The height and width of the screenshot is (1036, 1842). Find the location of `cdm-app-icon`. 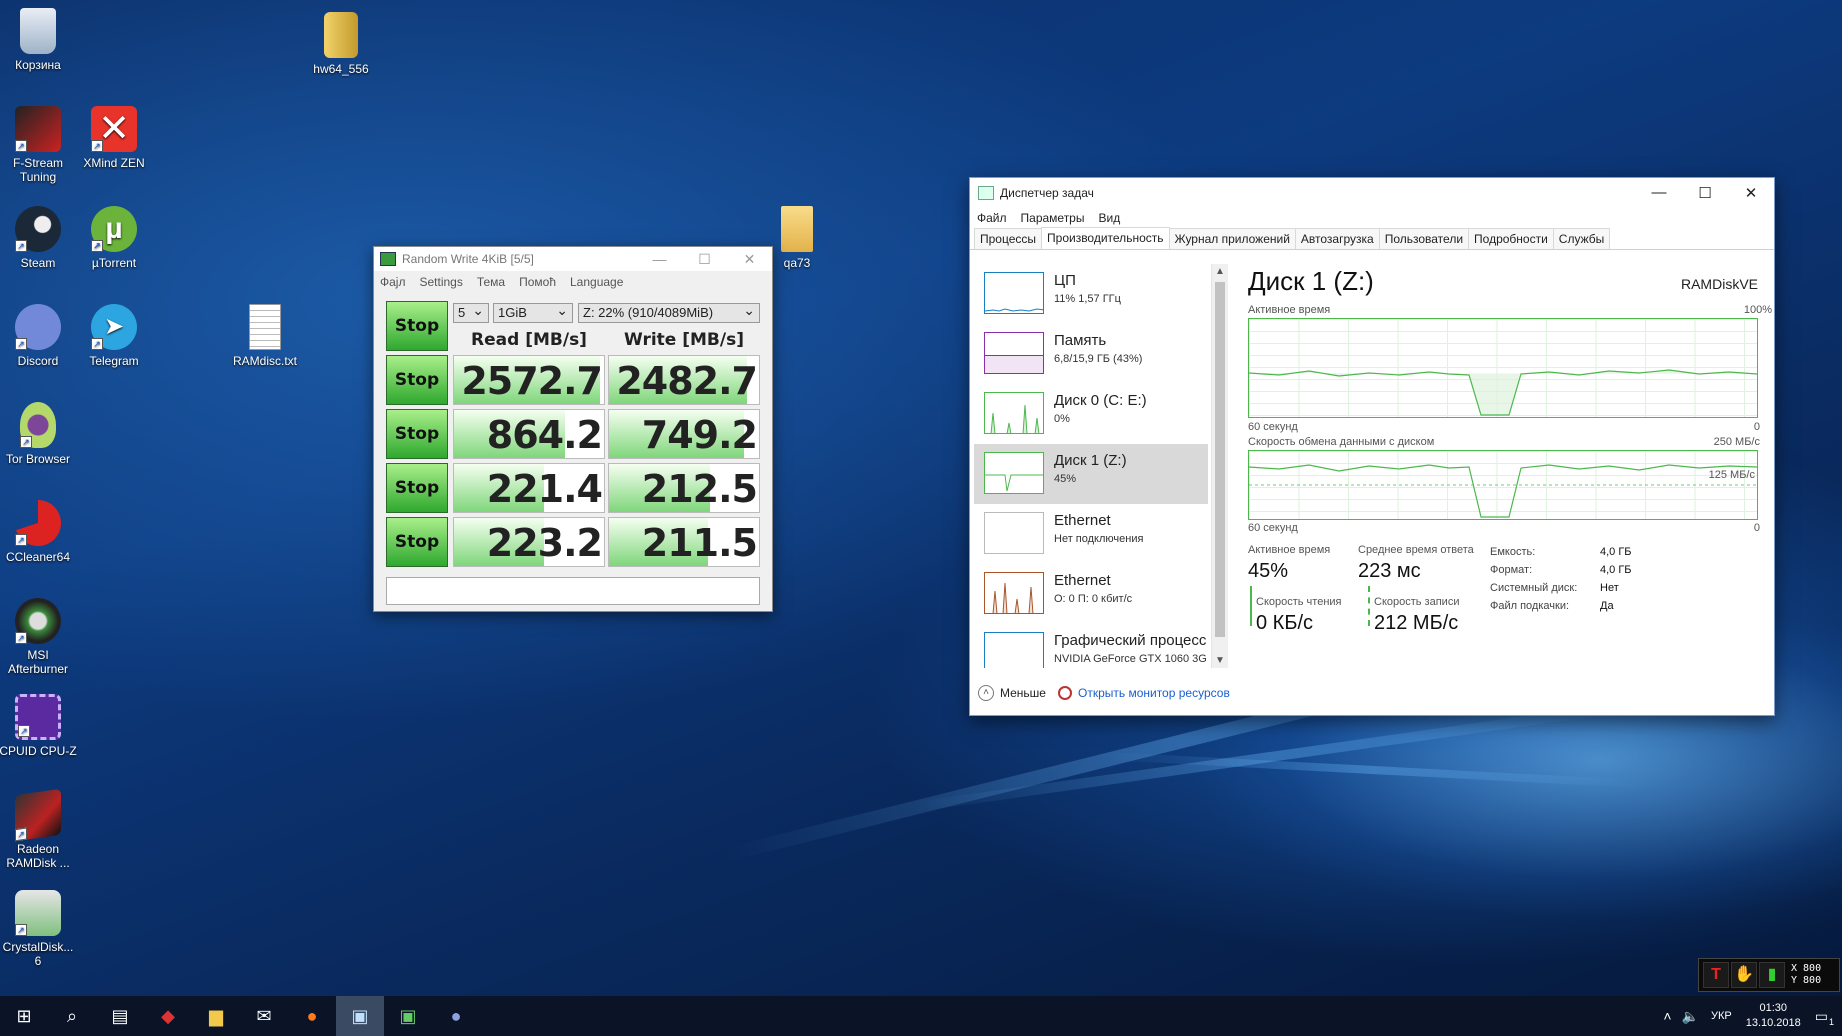

cdm-app-icon is located at coordinates (388, 259).